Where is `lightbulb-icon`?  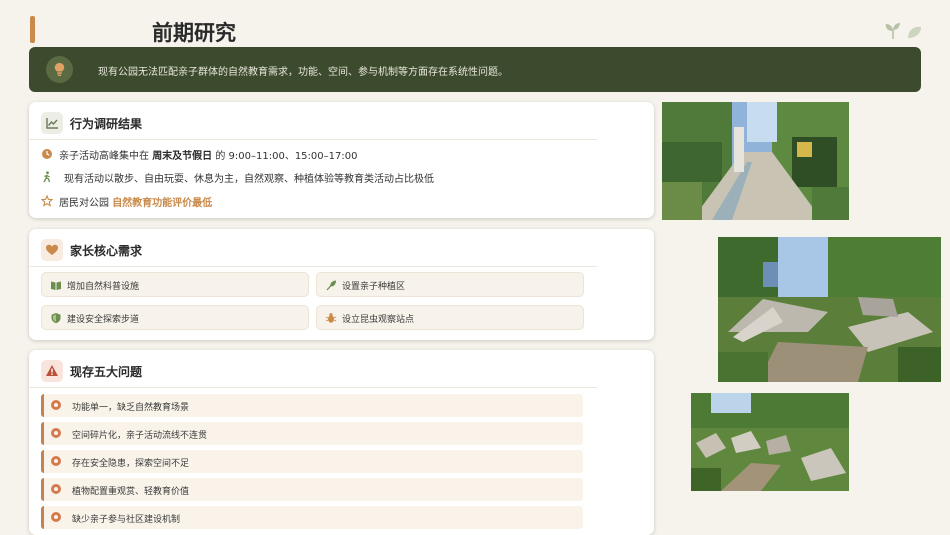 lightbulb-icon is located at coordinates (59, 69).